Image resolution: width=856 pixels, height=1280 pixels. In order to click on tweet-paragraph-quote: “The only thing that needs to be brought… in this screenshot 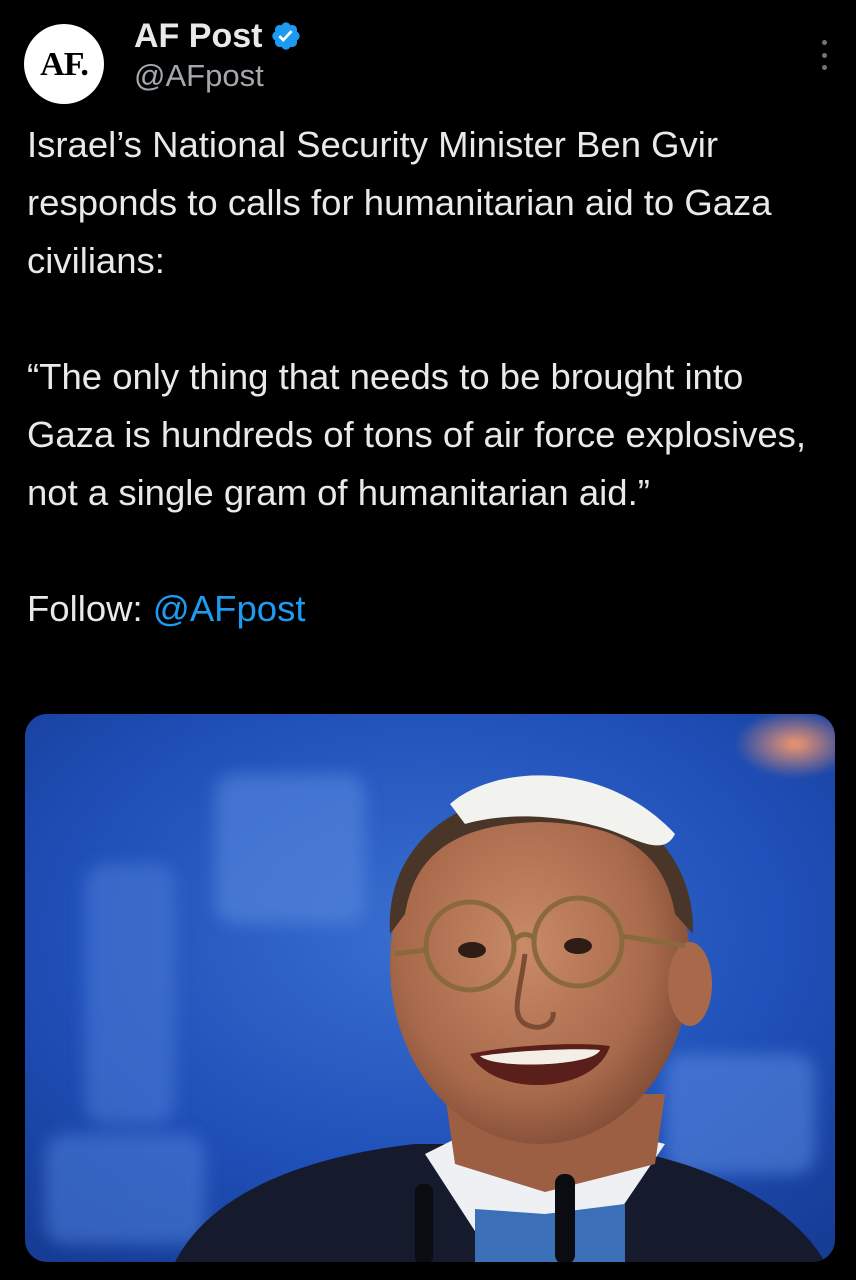, I will do `click(417, 434)`.